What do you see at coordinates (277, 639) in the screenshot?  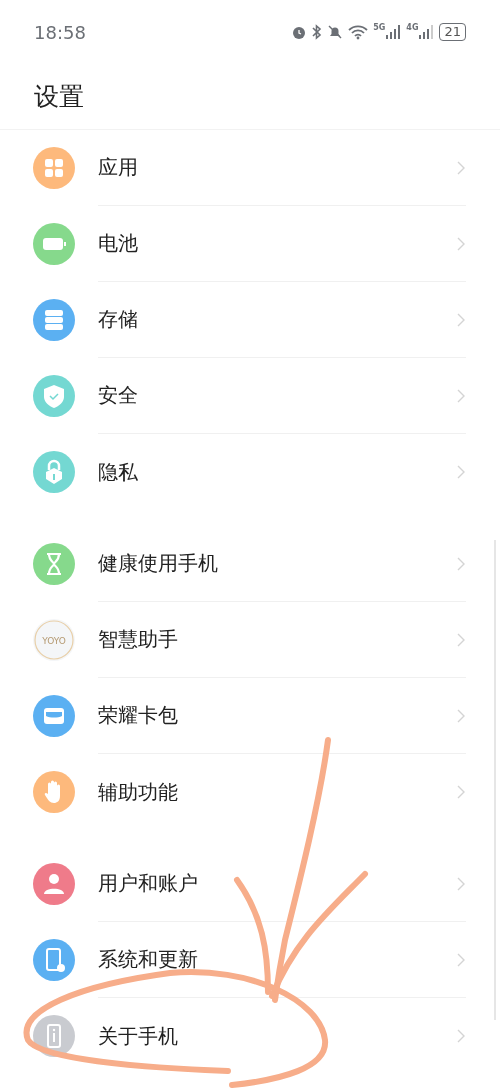 I see `setting-label: 智慧助手` at bounding box center [277, 639].